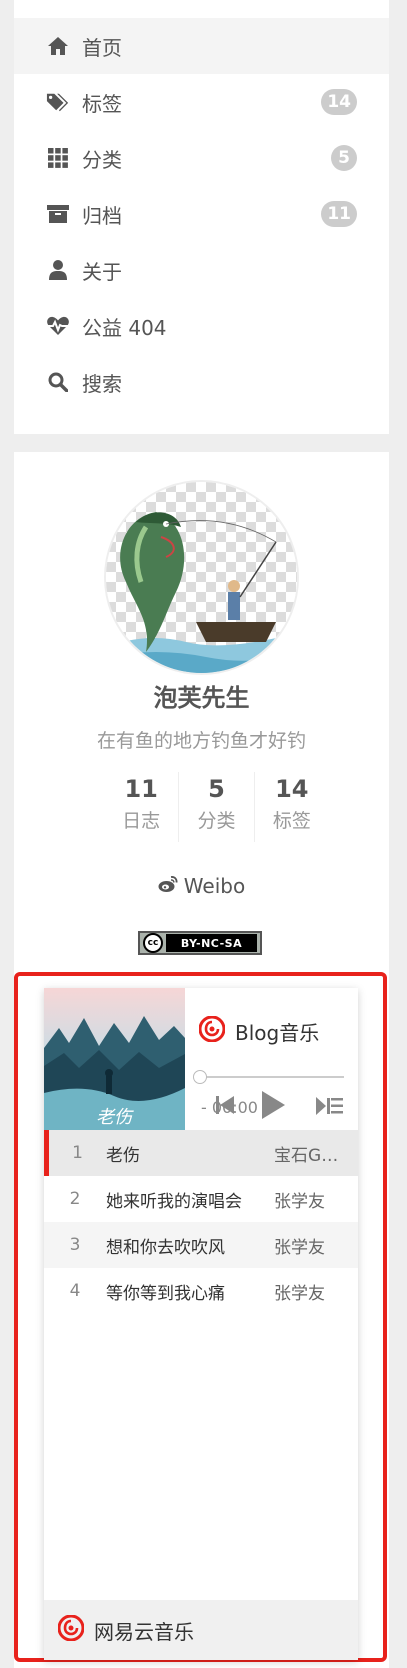 This screenshot has width=407, height=1668. I want to click on track-name: 等你等到我心痛, so click(165, 1293).